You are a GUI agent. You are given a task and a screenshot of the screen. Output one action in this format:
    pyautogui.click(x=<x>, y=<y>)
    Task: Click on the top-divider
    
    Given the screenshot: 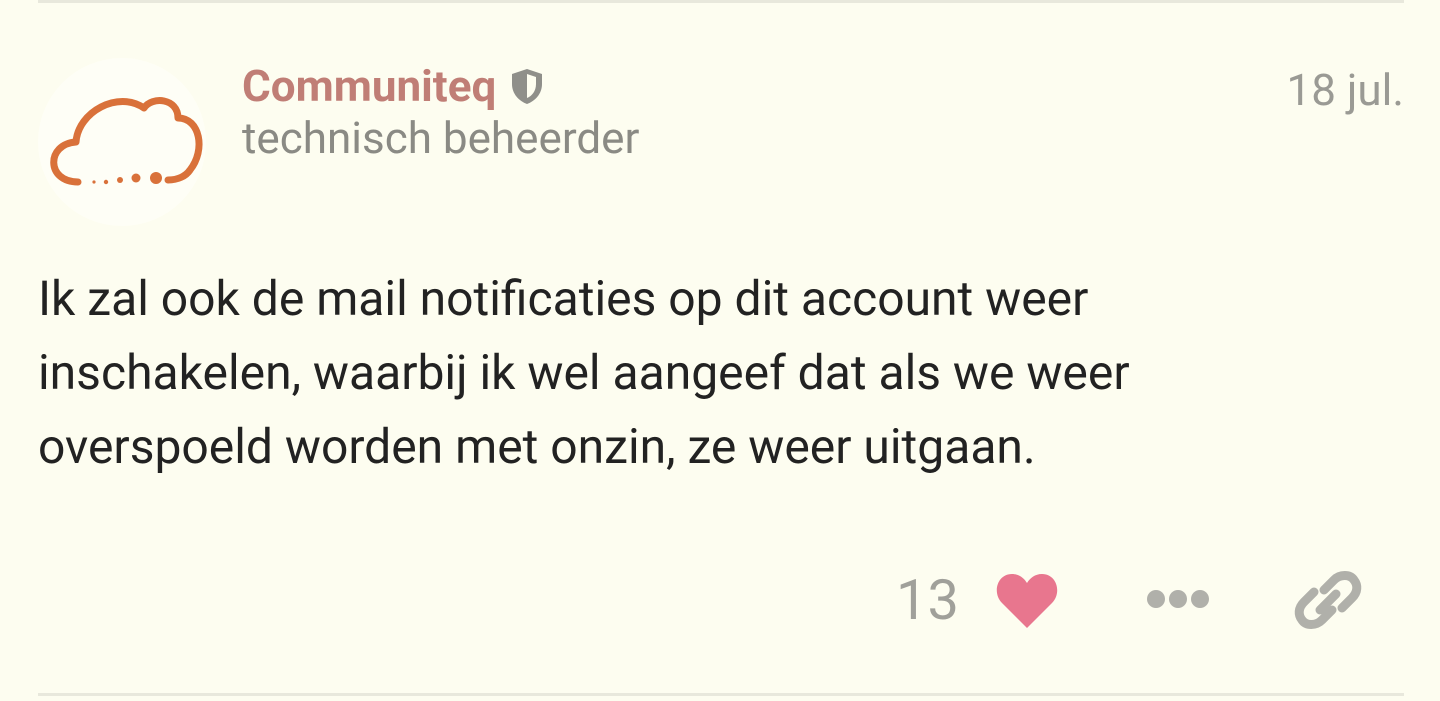 What is the action you would take?
    pyautogui.click(x=721, y=1)
    